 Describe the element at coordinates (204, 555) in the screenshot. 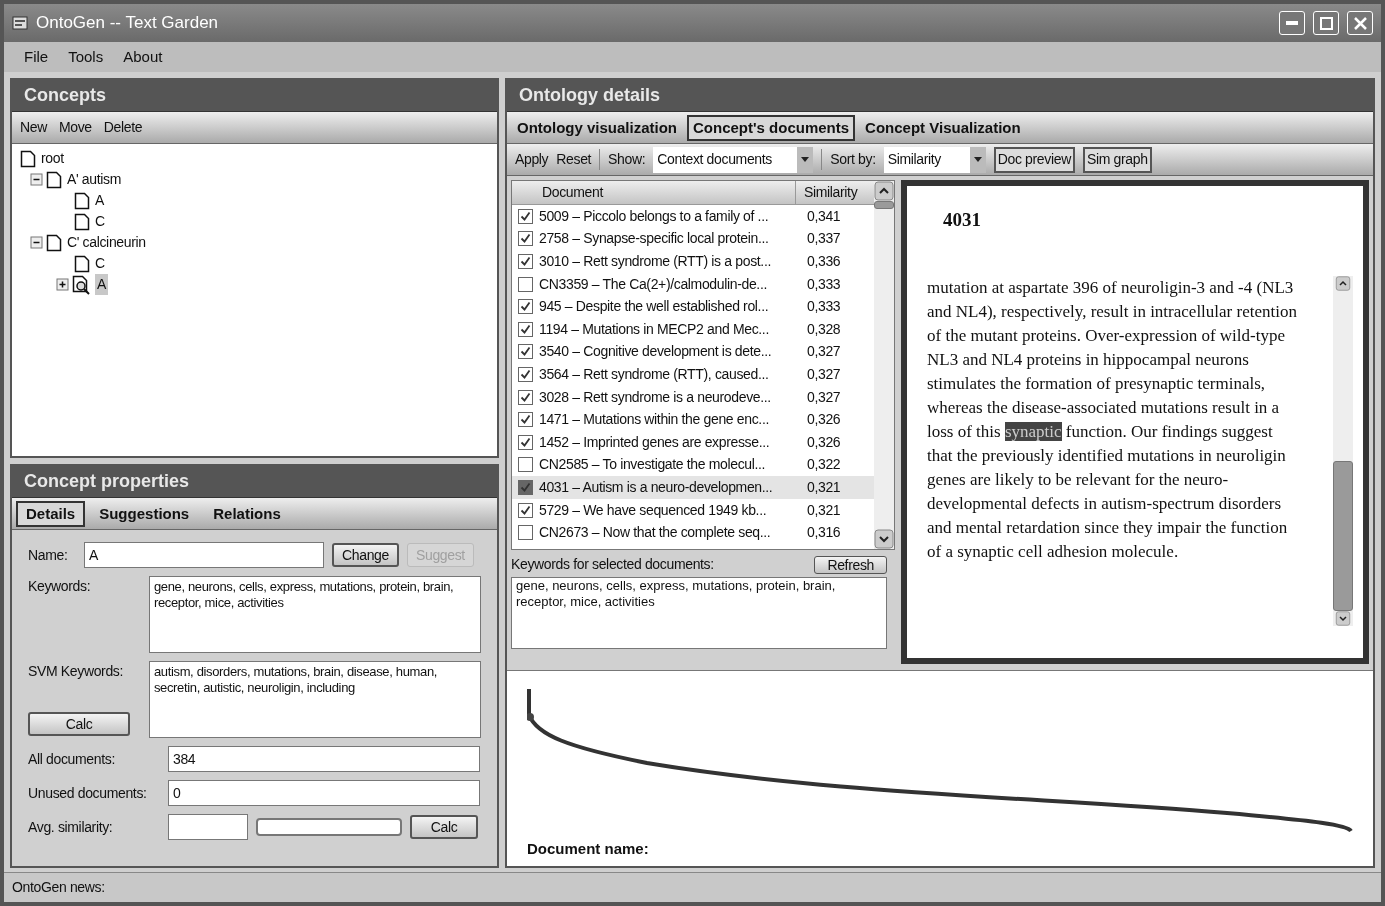

I see `name-field: A` at that location.